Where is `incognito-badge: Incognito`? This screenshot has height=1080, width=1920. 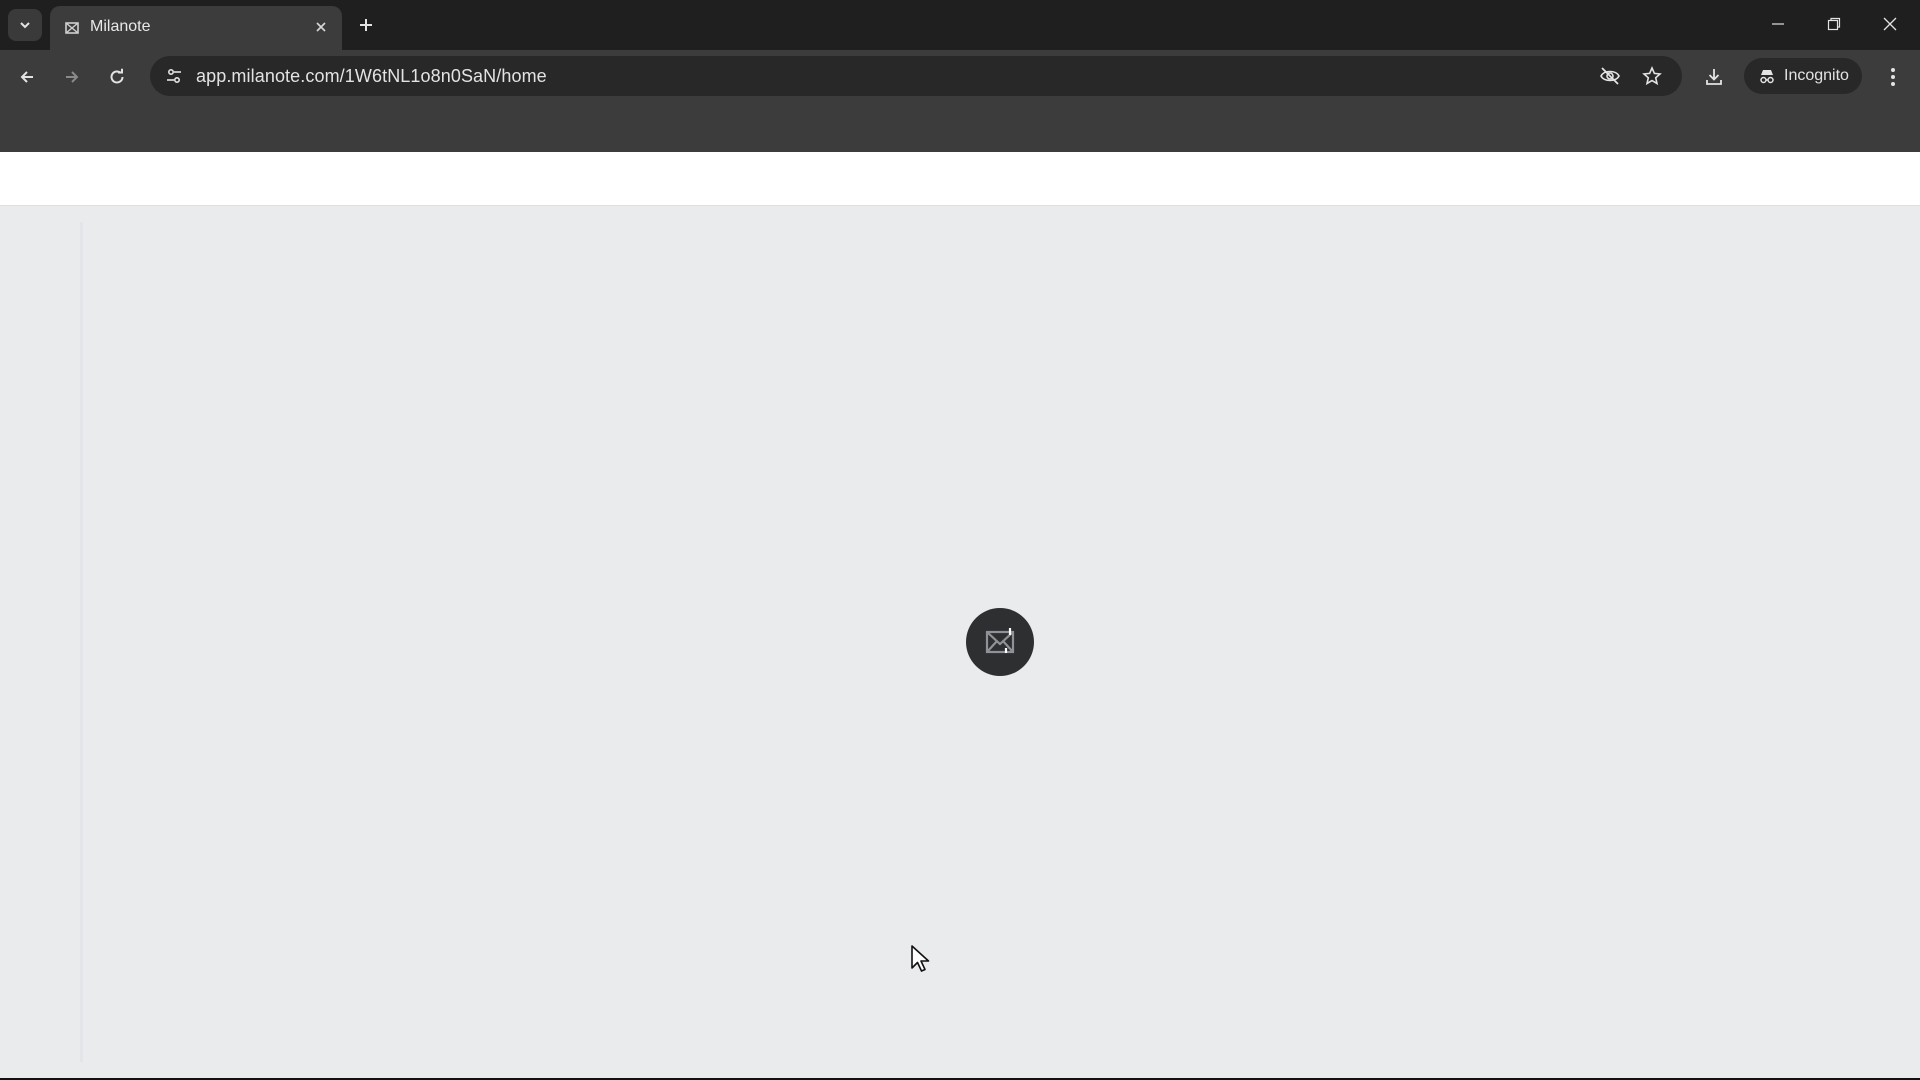
incognito-badge: Incognito is located at coordinates (1803, 76).